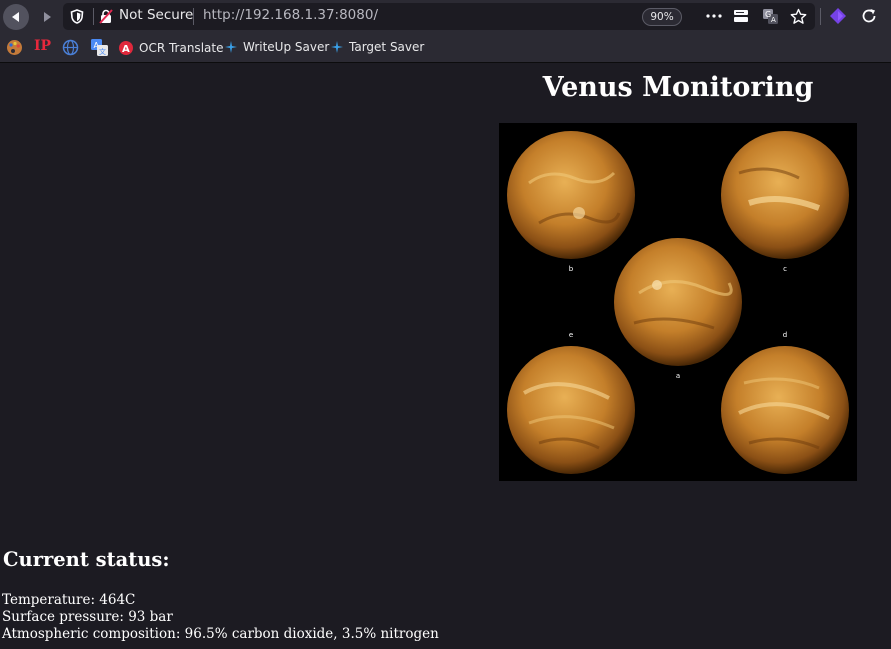  What do you see at coordinates (838, 16) in the screenshot?
I see `extension-icon` at bounding box center [838, 16].